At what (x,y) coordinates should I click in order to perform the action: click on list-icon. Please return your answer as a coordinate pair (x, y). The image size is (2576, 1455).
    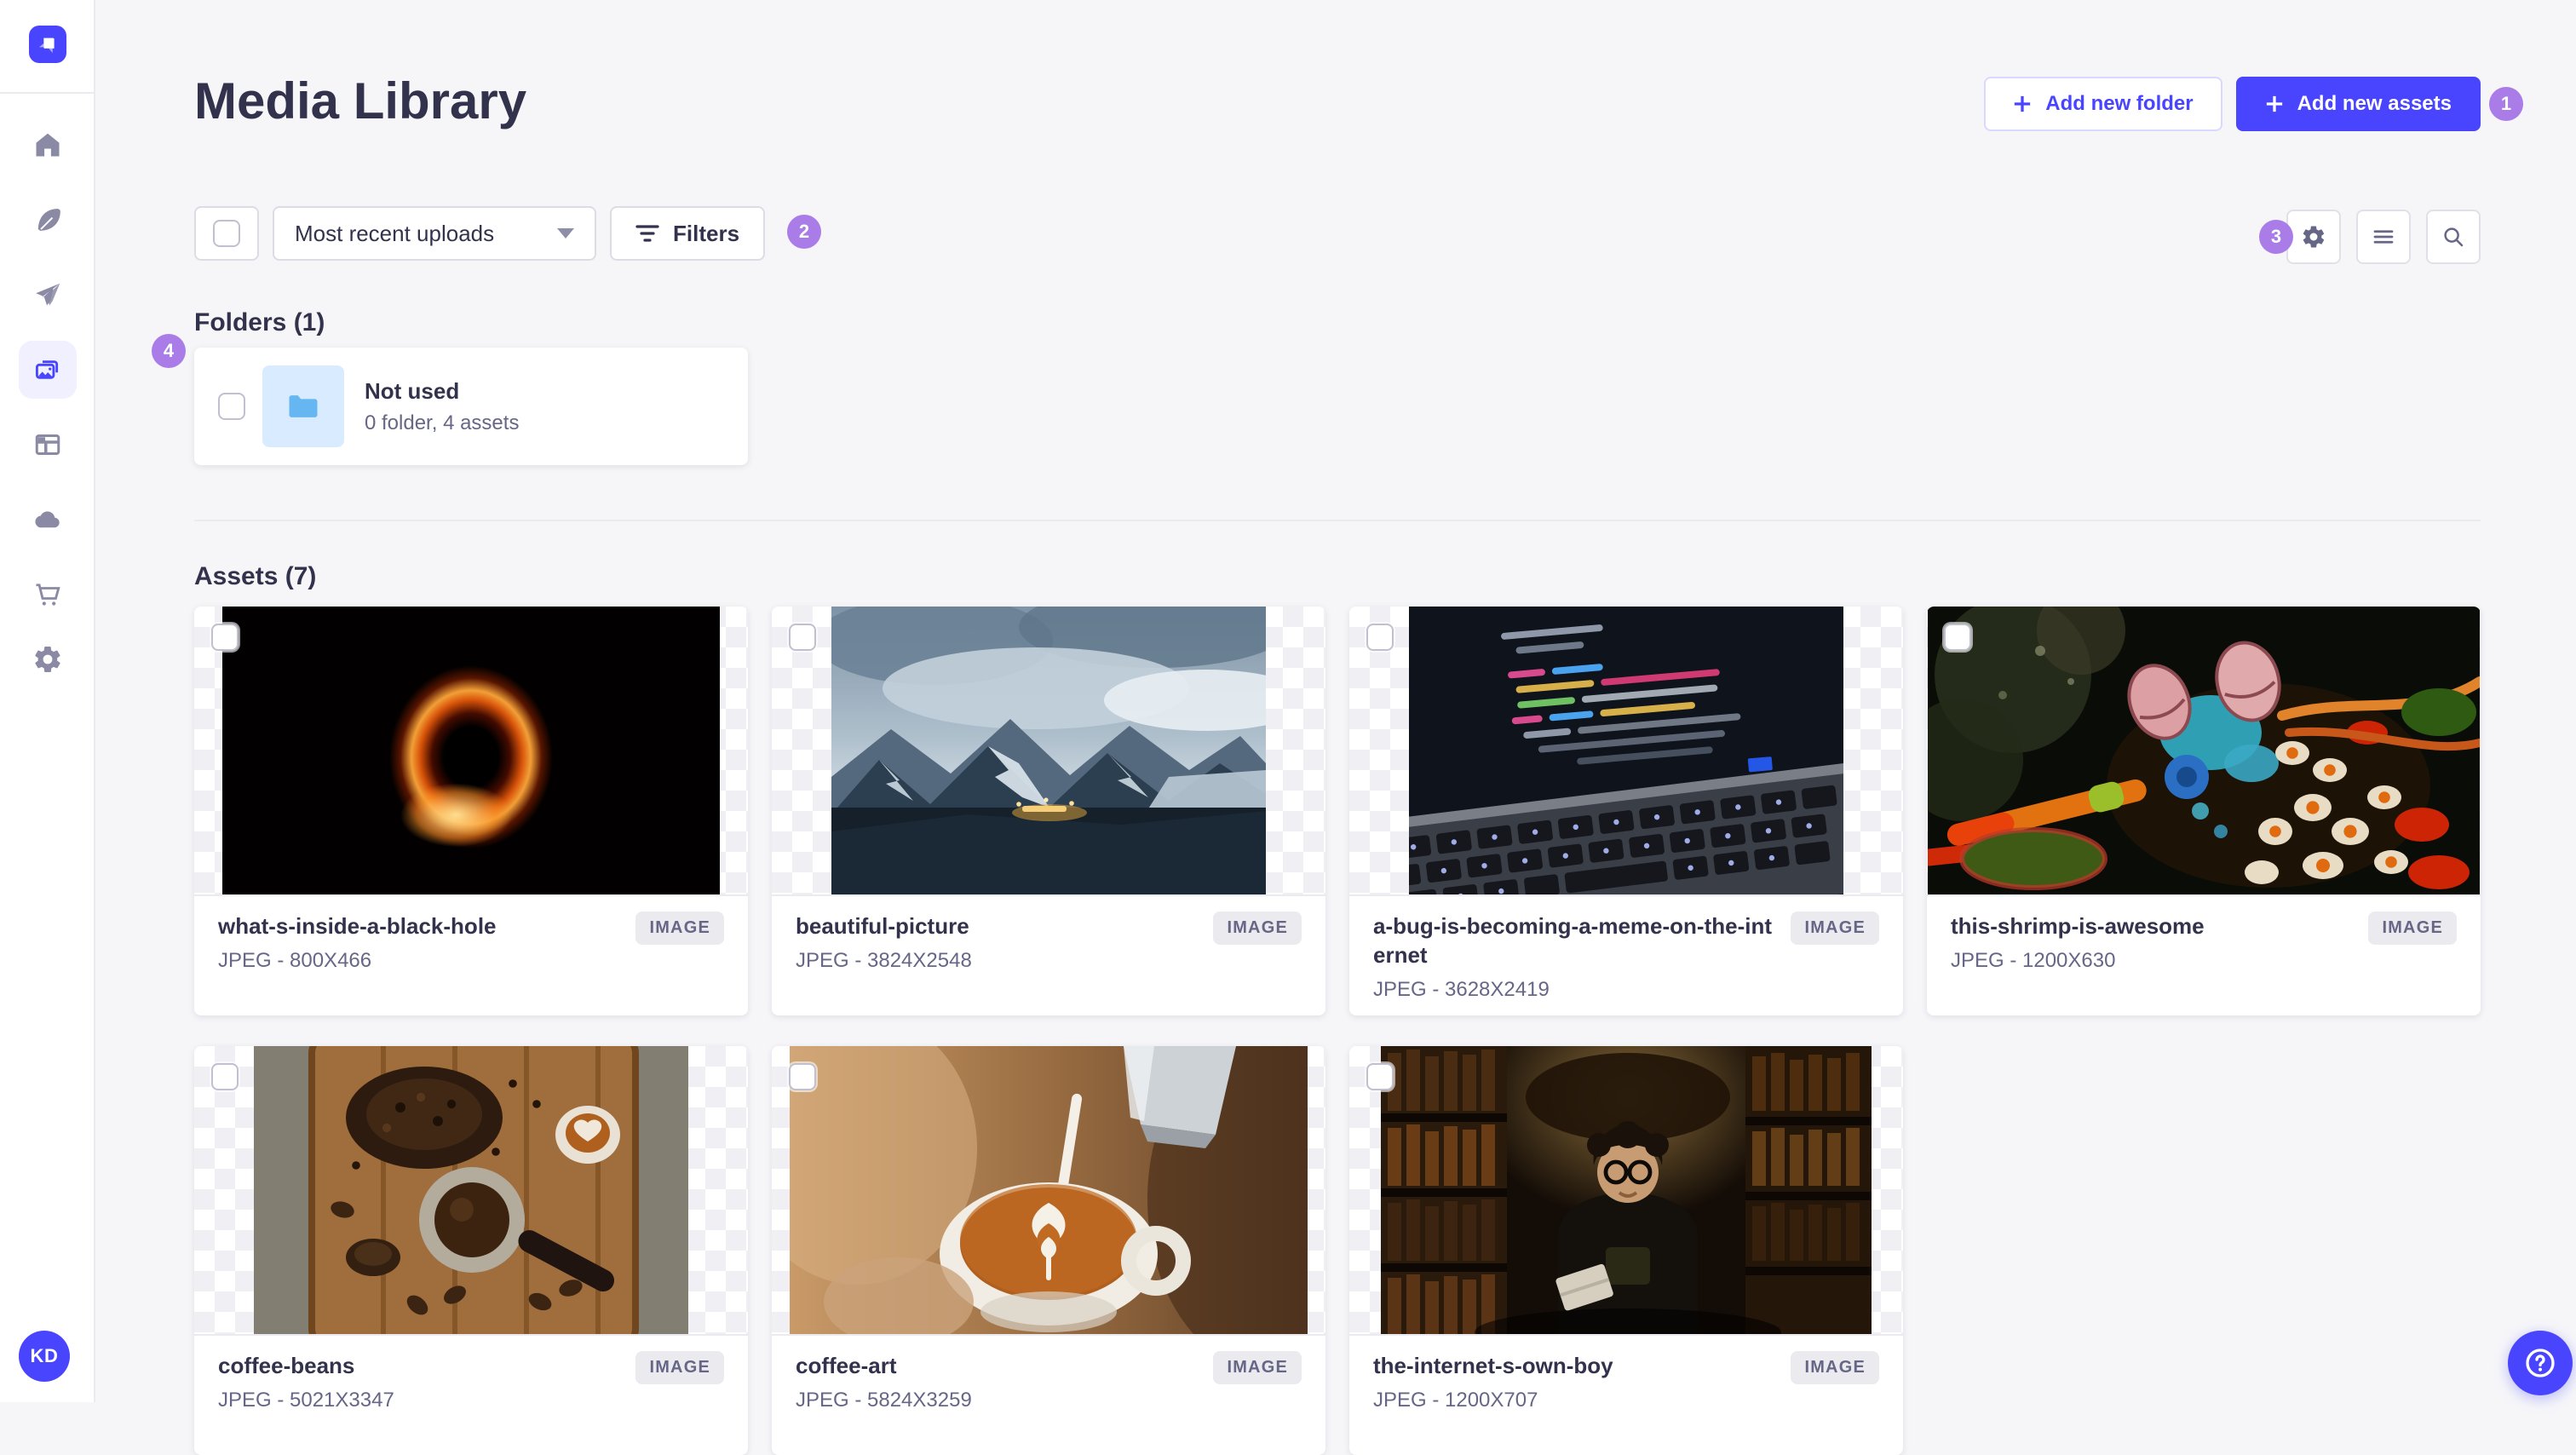
    Looking at the image, I should click on (2383, 237).